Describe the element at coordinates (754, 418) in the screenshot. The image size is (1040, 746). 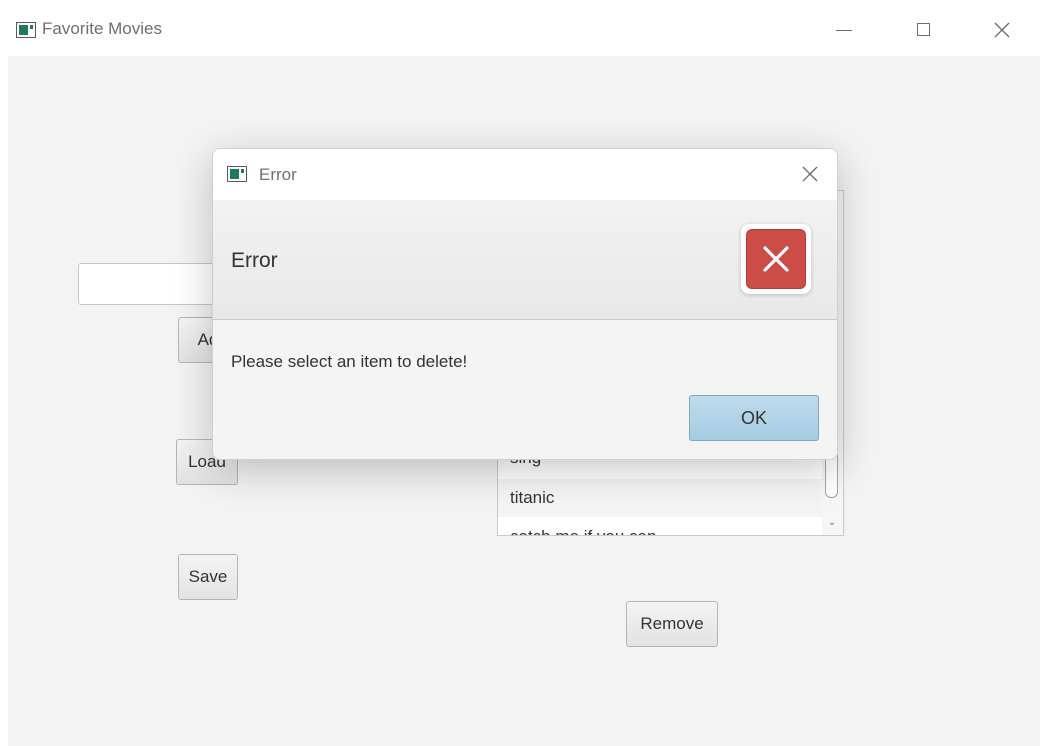
I see `ok-button: OK` at that location.